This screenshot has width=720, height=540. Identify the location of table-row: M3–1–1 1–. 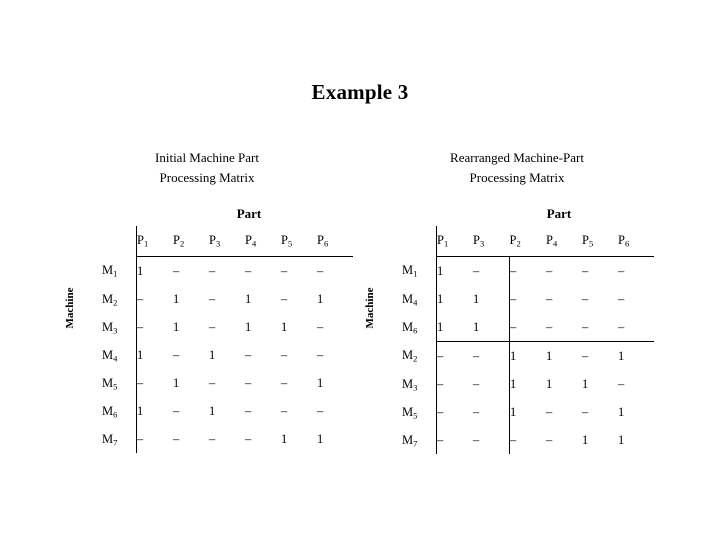
(227, 327).